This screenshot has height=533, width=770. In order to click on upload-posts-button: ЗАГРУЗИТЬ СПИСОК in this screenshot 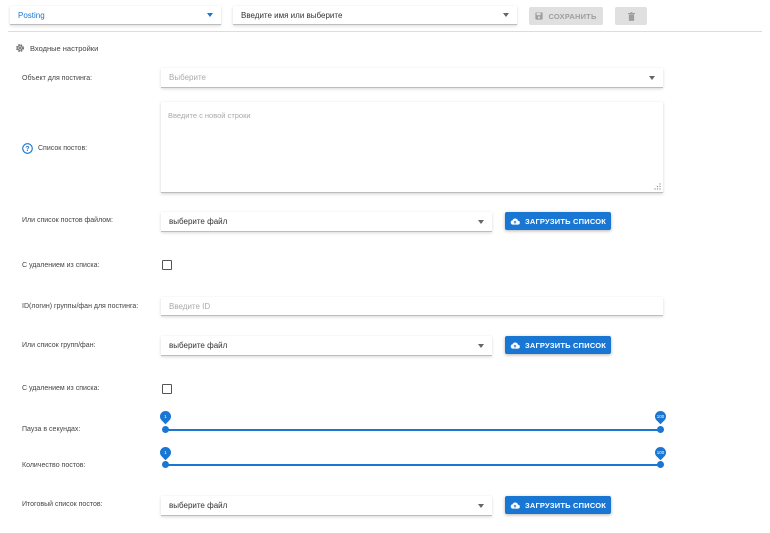, I will do `click(558, 221)`.